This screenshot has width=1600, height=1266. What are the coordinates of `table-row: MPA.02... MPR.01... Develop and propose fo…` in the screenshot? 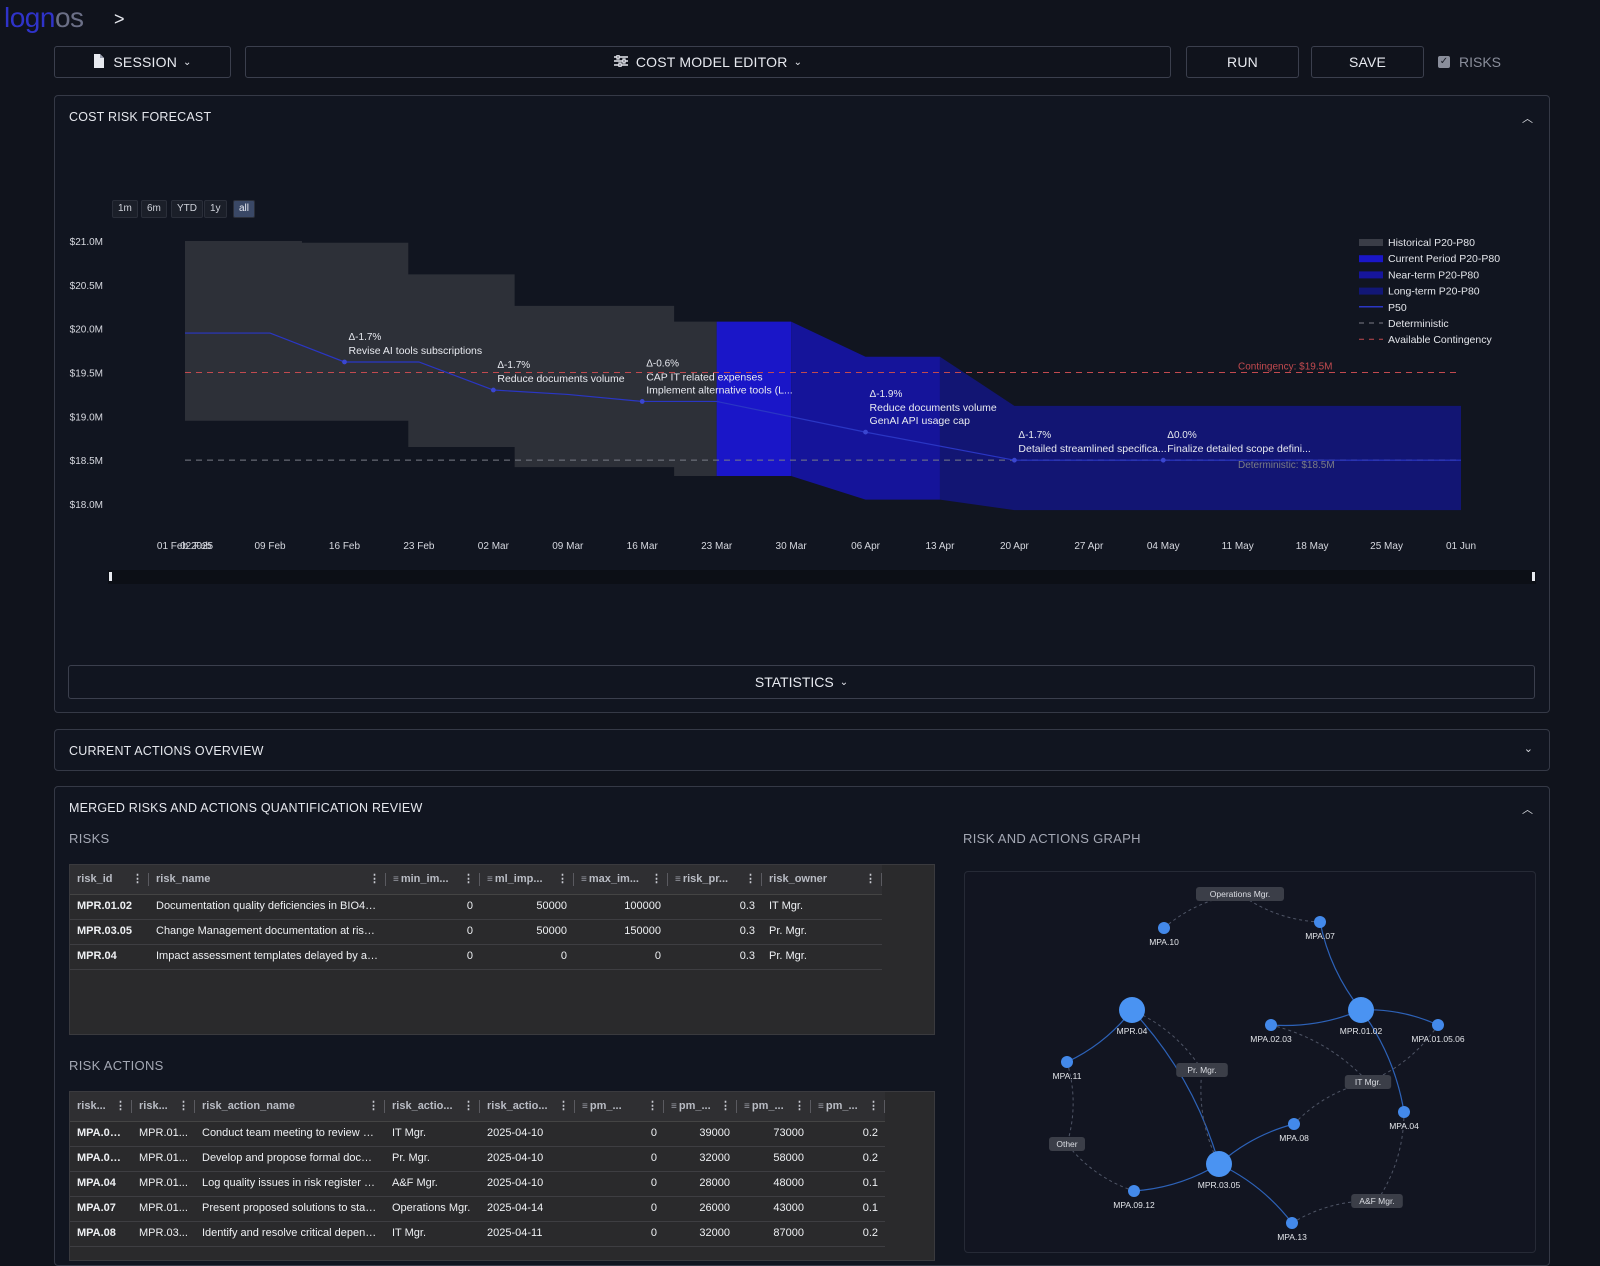 It's located at (477, 1159).